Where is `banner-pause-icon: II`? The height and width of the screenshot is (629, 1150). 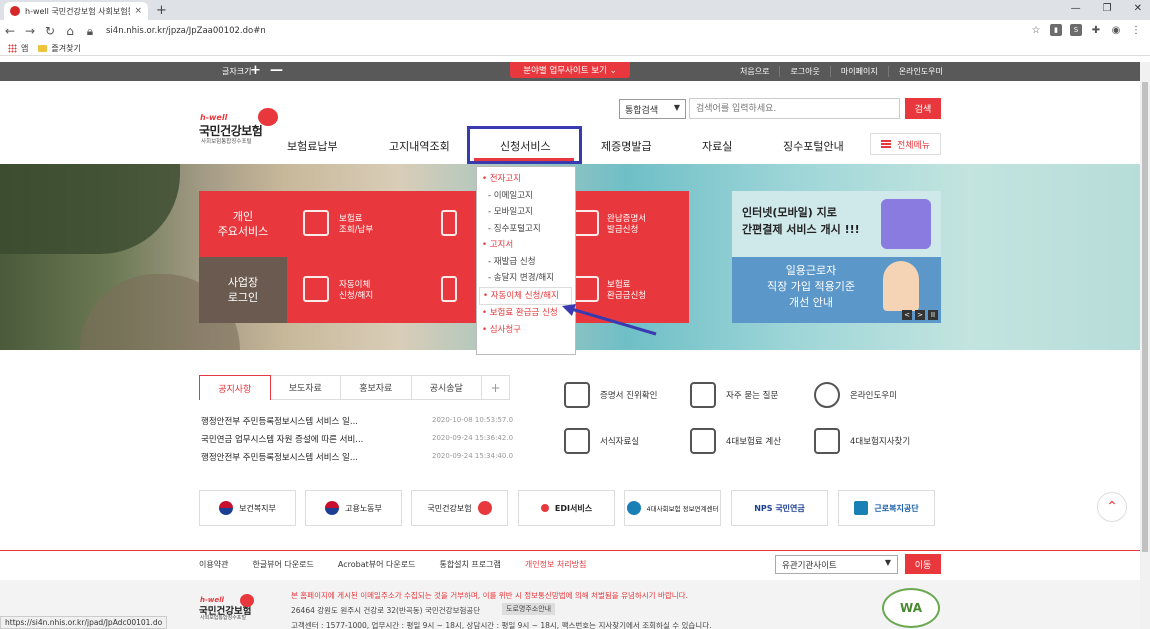
banner-pause-icon: II is located at coordinates (933, 315).